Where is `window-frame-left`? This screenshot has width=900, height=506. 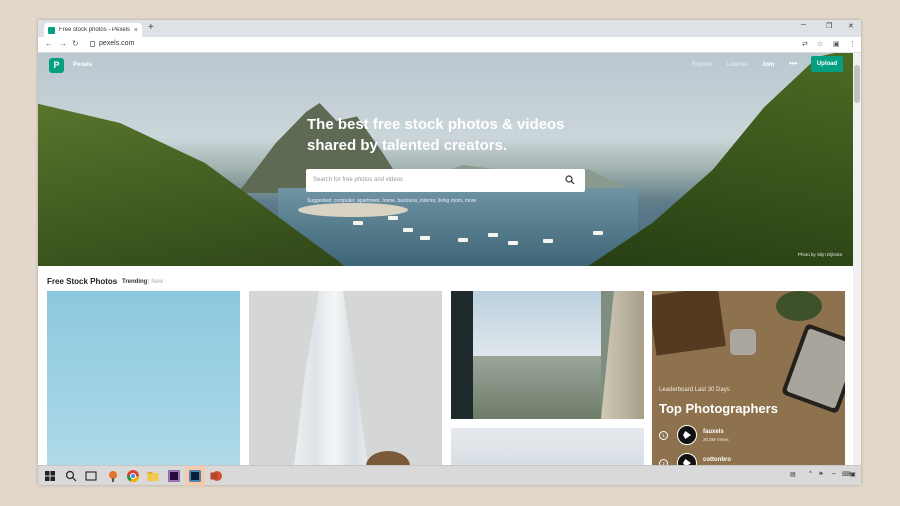
window-frame-left is located at coordinates (462, 355).